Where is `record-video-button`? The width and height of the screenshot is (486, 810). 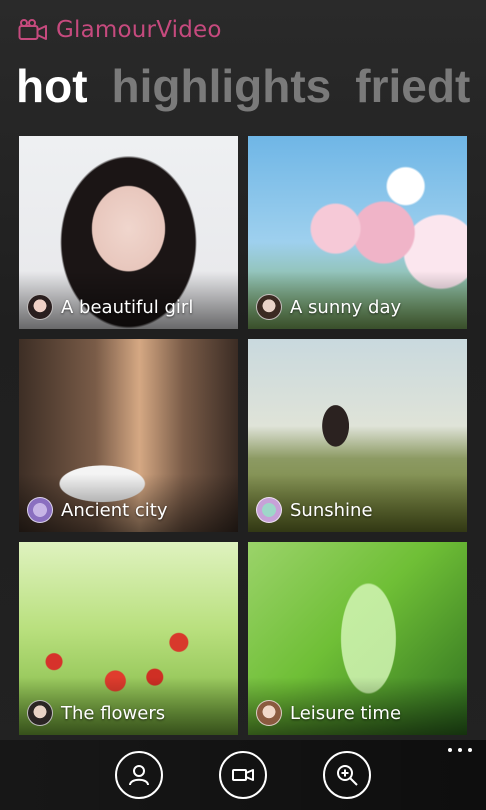 record-video-button is located at coordinates (243, 775).